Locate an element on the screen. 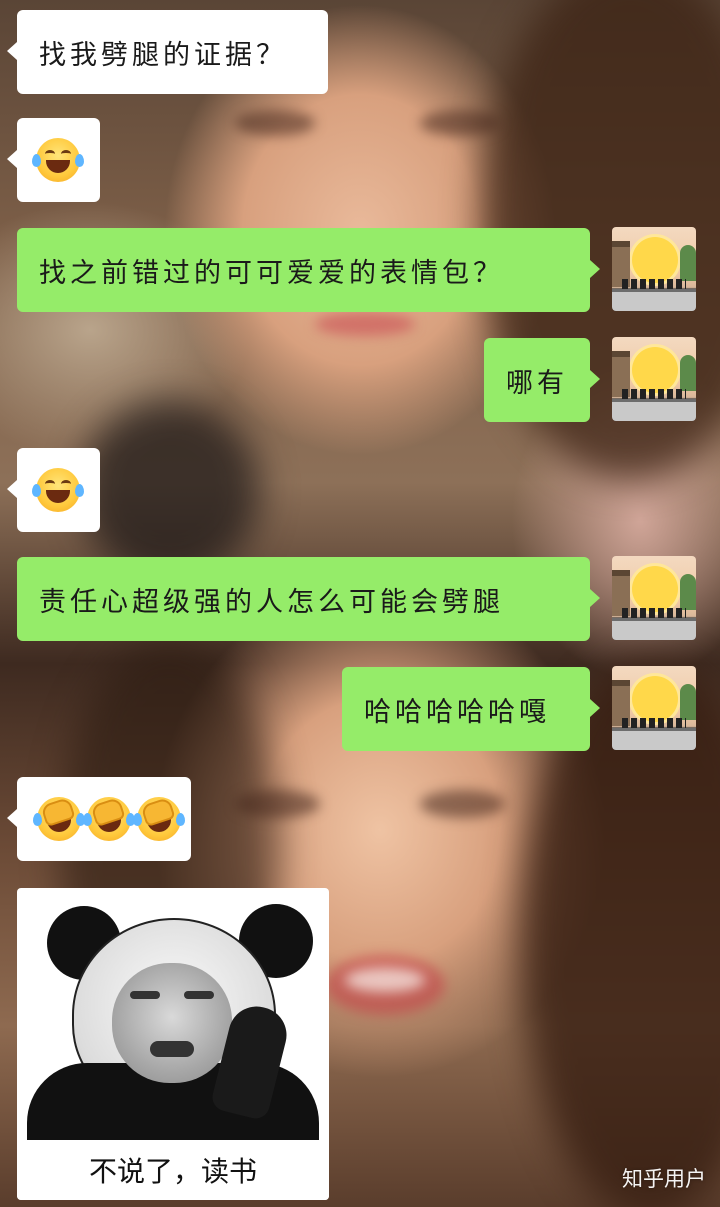 The height and width of the screenshot is (1207, 720). message-bubble-received: 找我劈腿的证据？ is located at coordinates (167, 52).